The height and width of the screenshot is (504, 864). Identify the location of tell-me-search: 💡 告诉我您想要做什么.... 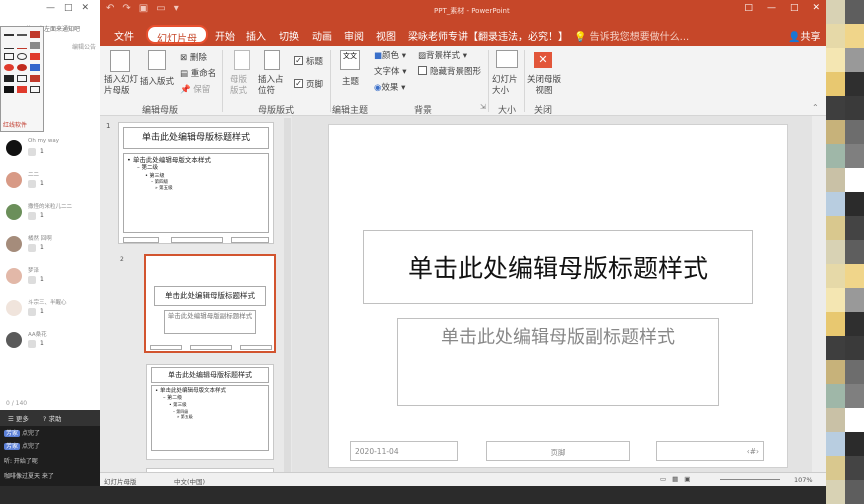
(631, 35).